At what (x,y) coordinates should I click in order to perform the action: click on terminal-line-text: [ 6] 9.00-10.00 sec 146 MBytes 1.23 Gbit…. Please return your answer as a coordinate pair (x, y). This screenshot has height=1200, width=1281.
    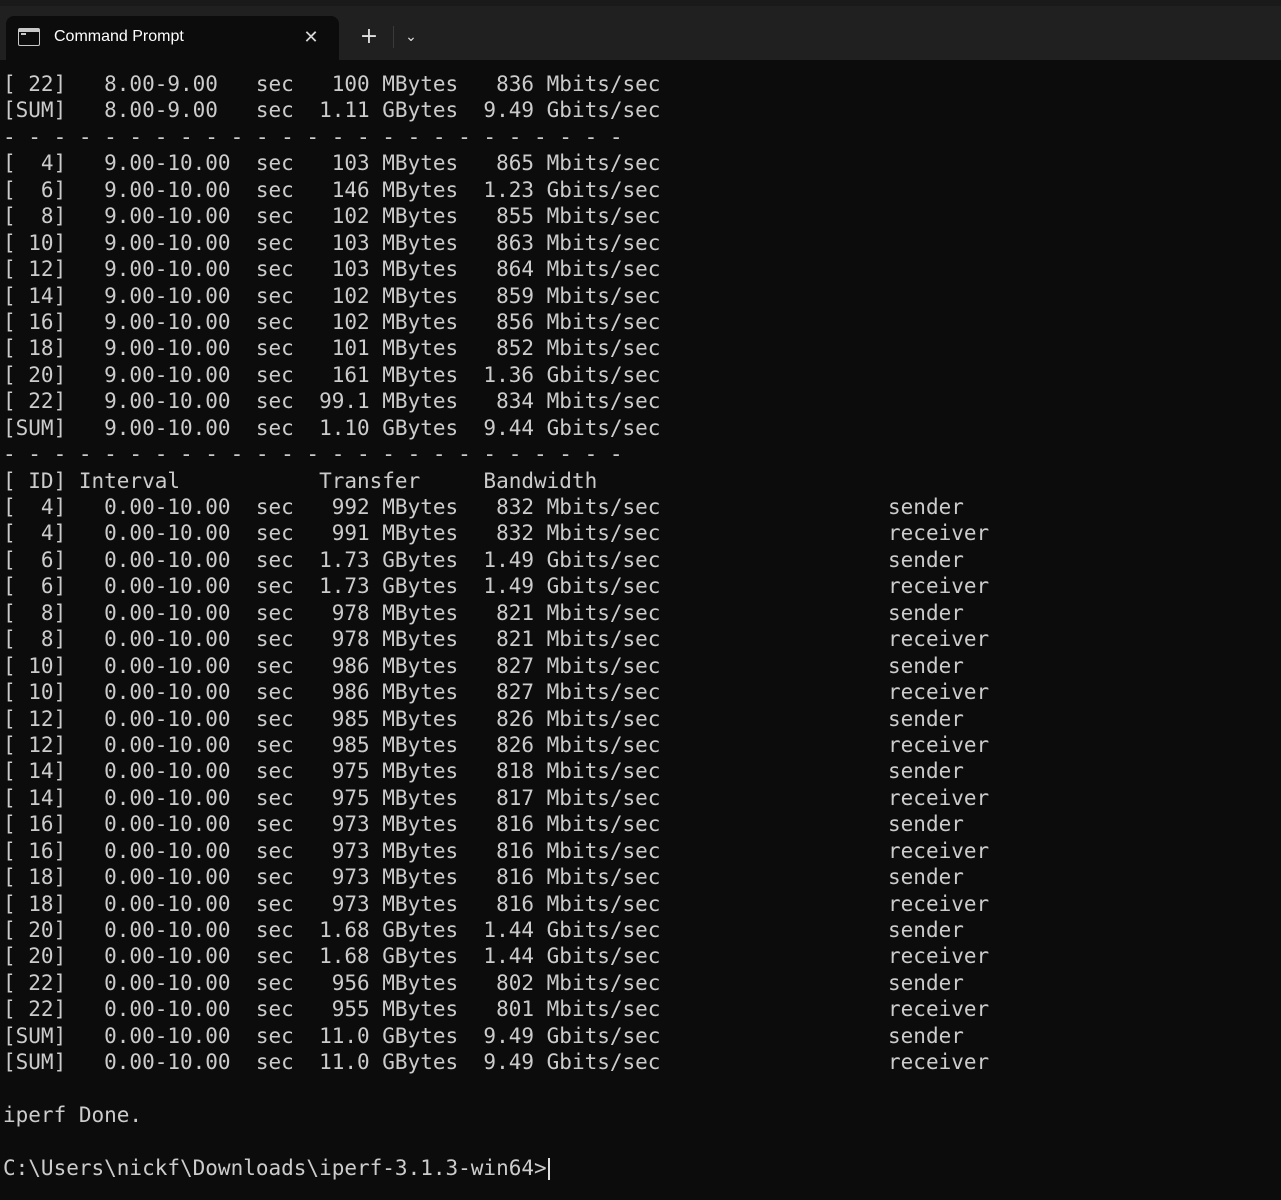
    Looking at the image, I should click on (332, 189).